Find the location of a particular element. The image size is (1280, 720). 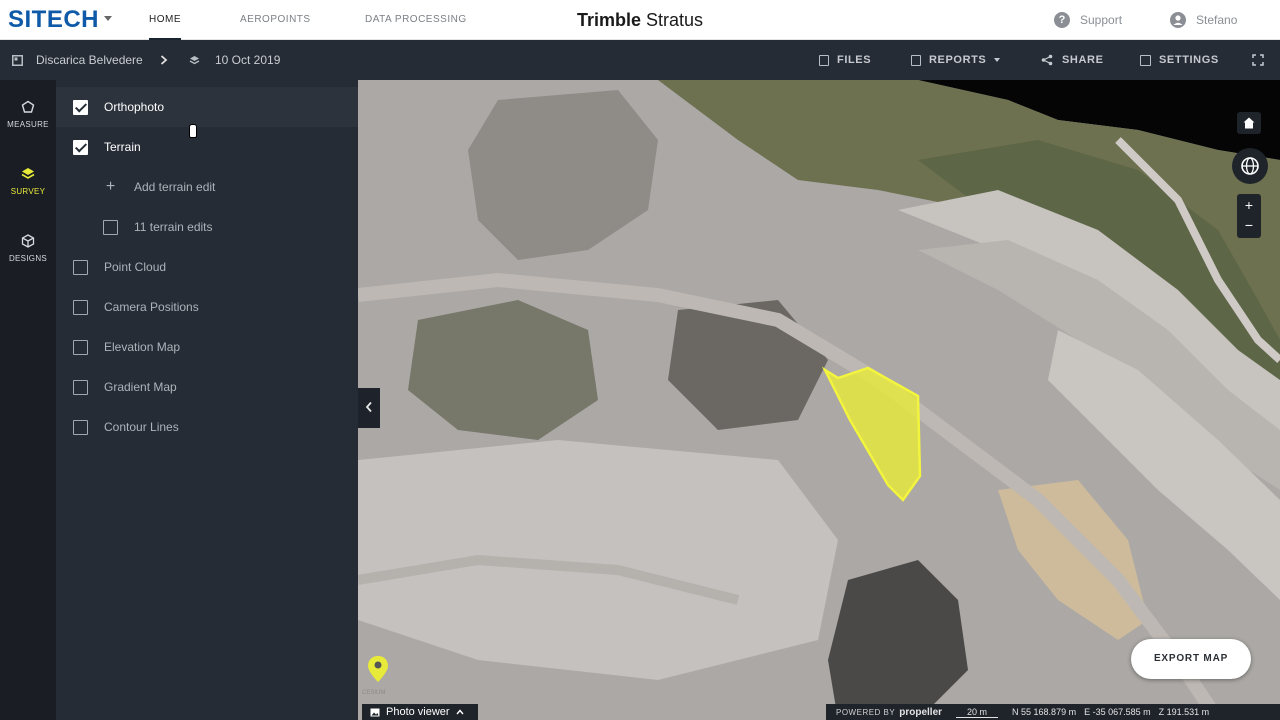

user-avatar-icon is located at coordinates (1178, 20).